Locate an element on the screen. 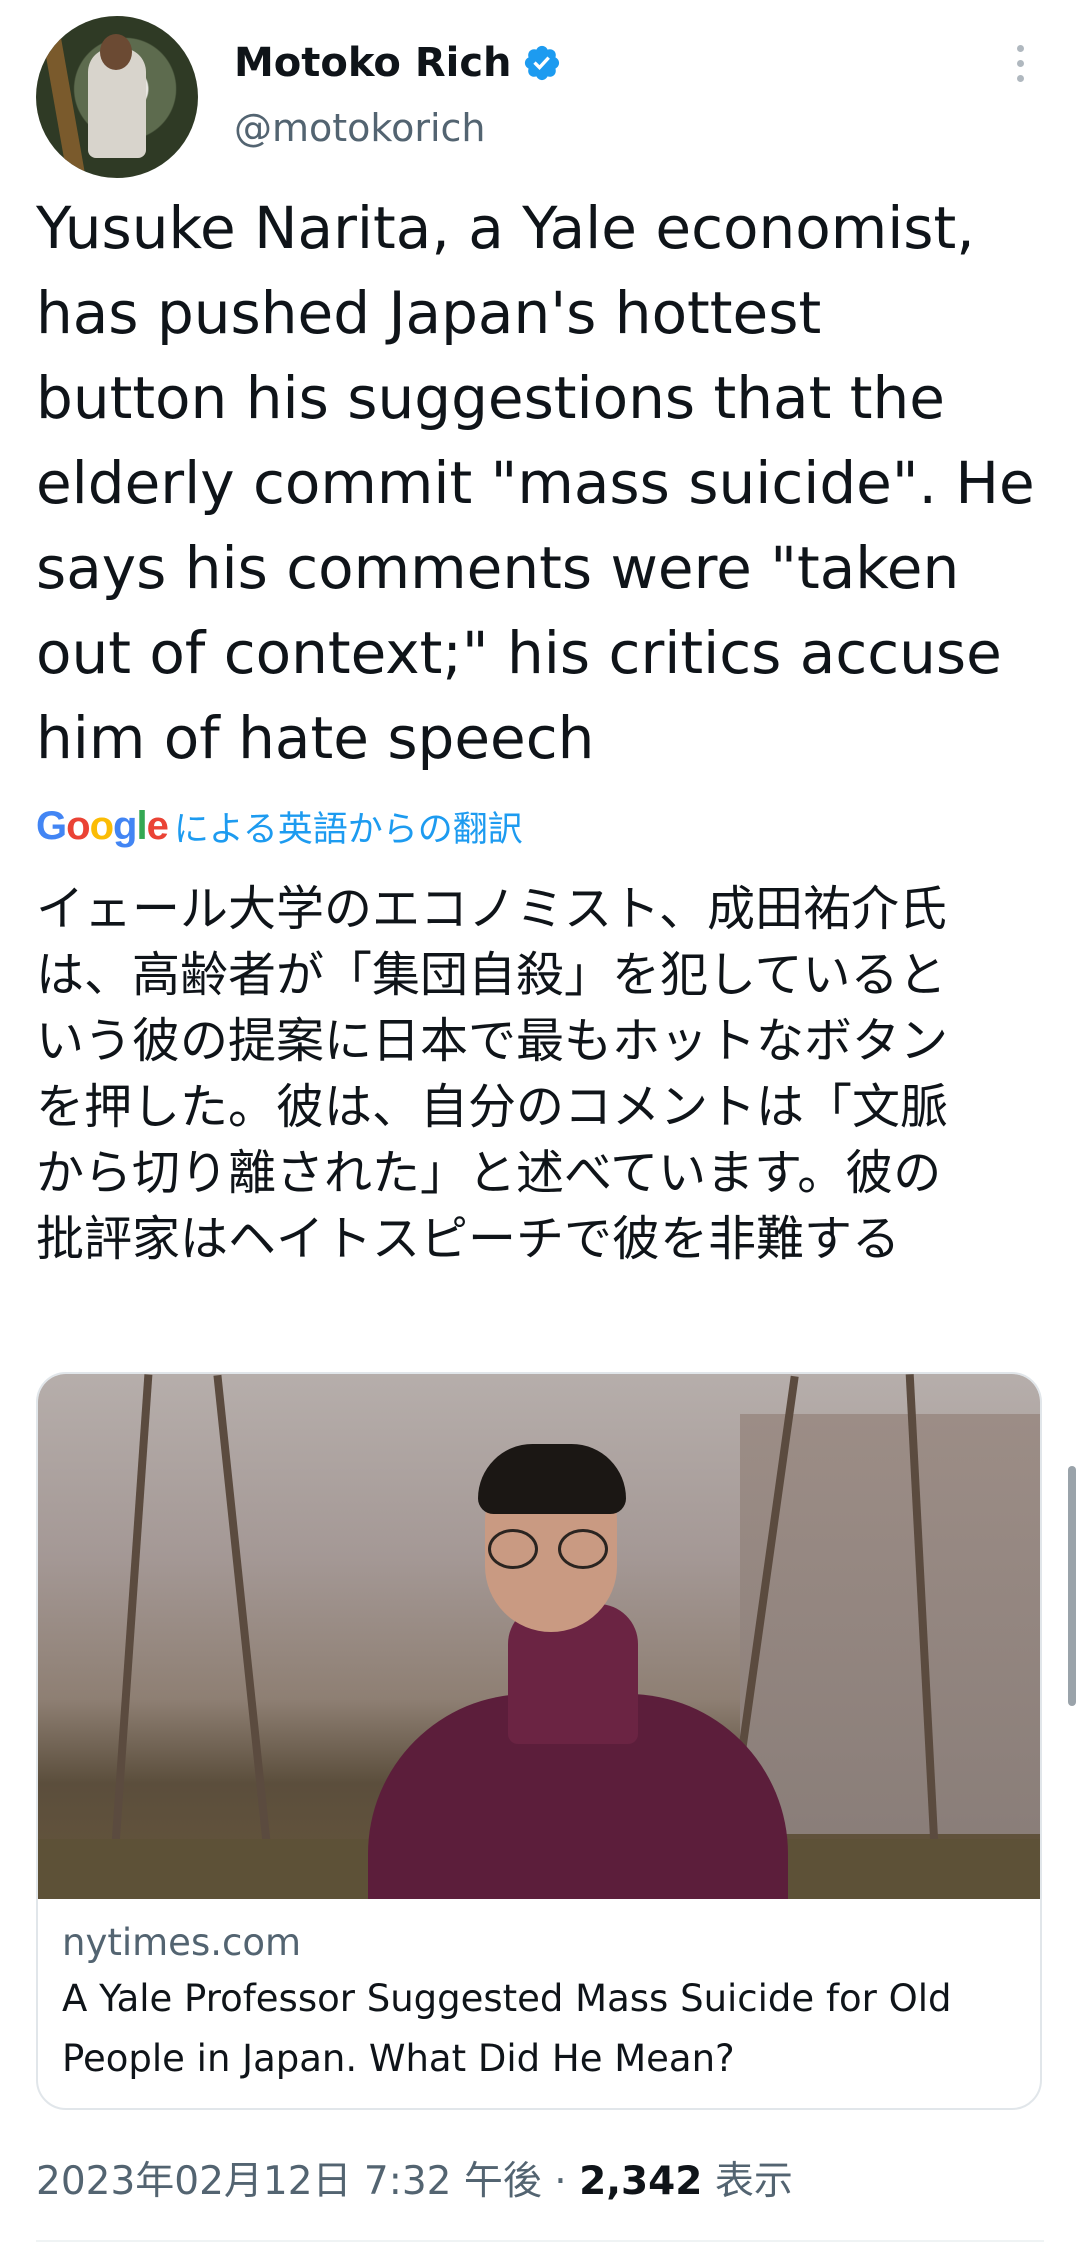 The height and width of the screenshot is (2243, 1080). author-handle: @motokorich is located at coordinates (359, 128).